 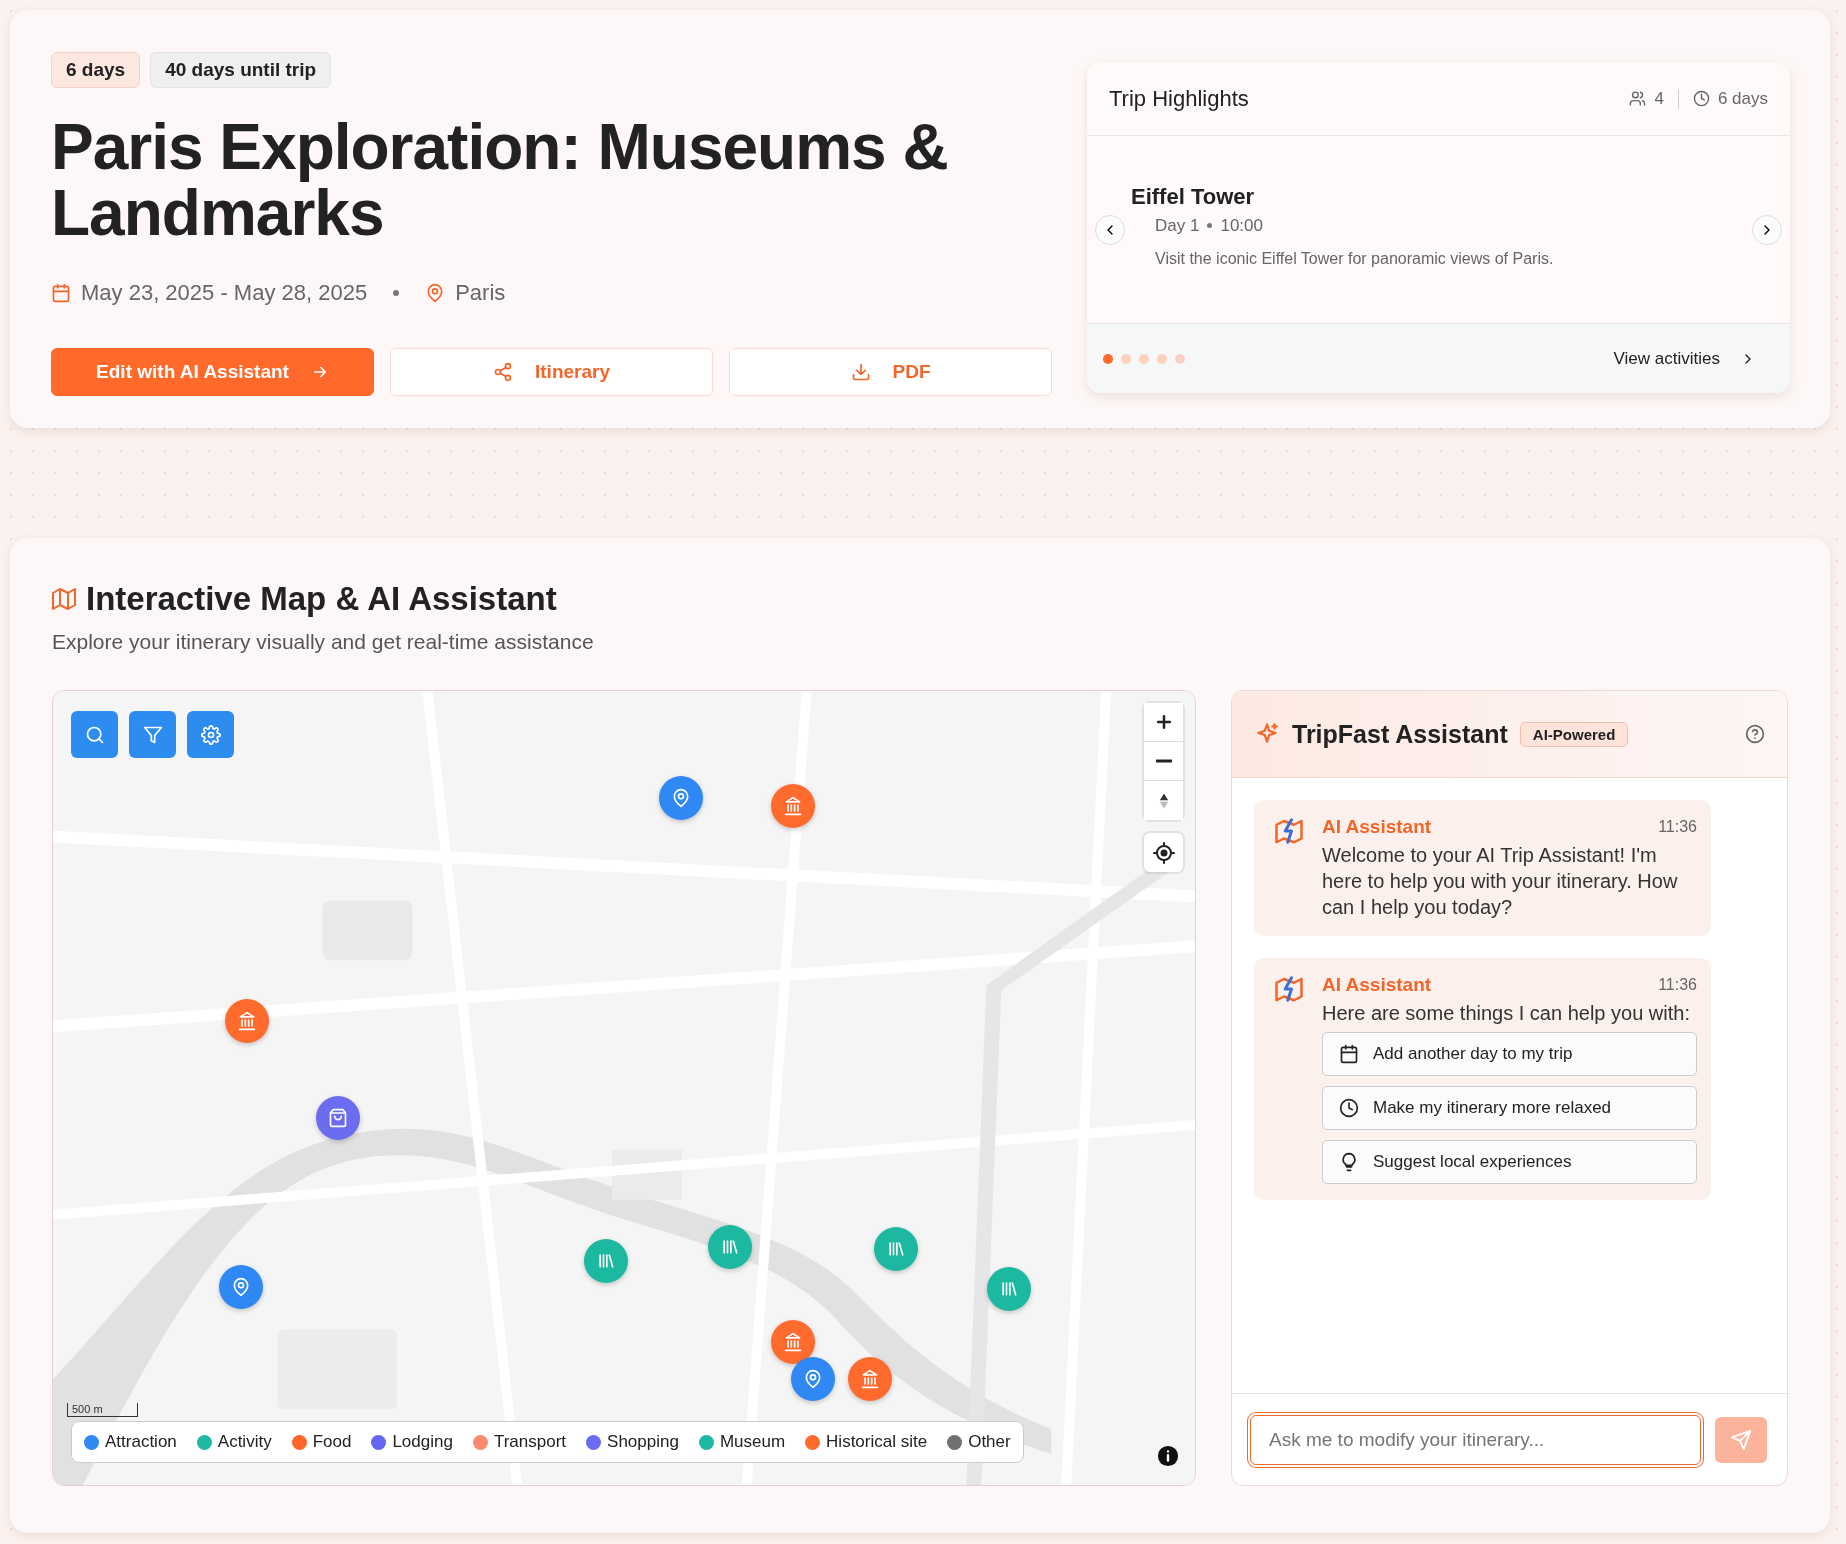 I want to click on trip-location: Paris, so click(x=480, y=293).